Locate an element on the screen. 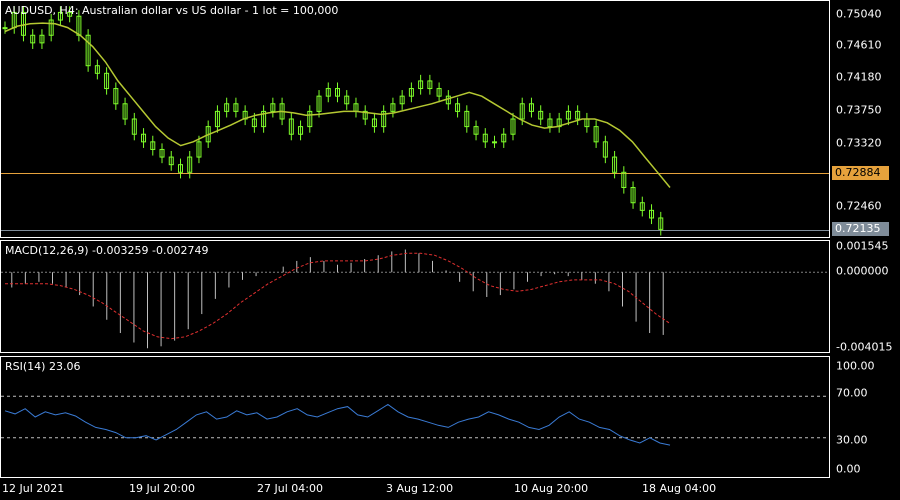 The width and height of the screenshot is (900, 500). rsi-pane-title: RSI(14) 23.06 is located at coordinates (43, 366).